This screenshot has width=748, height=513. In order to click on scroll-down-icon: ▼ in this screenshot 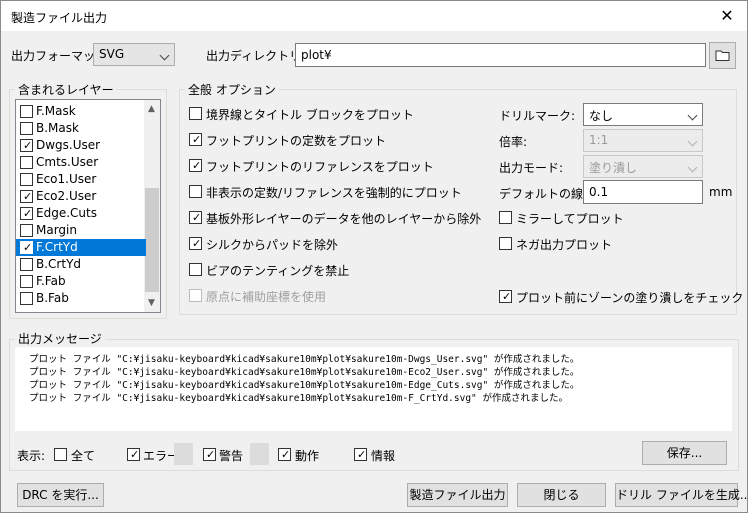, I will do `click(152, 303)`.